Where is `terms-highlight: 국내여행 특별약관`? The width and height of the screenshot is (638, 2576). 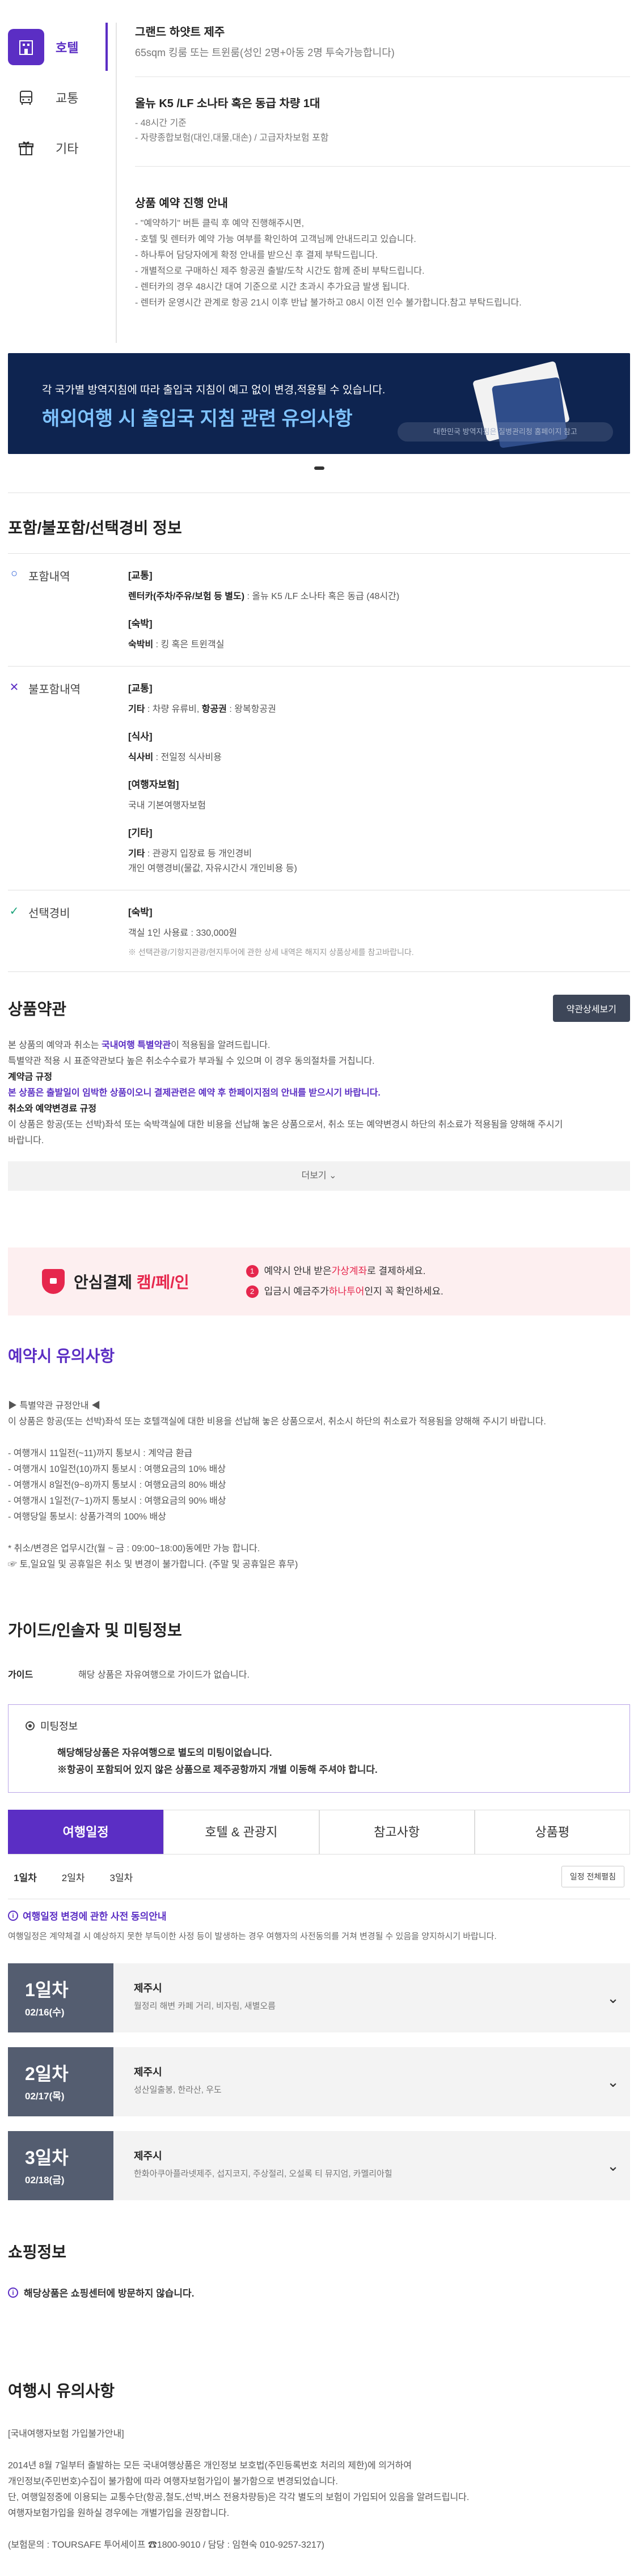
terms-highlight: 국내여행 특별약관 is located at coordinates (136, 1045).